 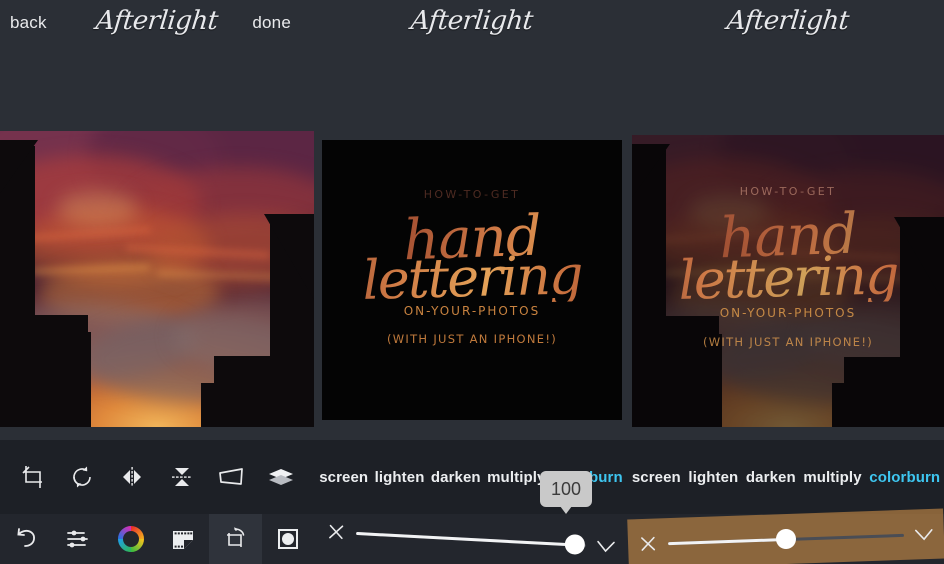 I want to click on panel-right-header: Afterlight, so click(x=788, y=23).